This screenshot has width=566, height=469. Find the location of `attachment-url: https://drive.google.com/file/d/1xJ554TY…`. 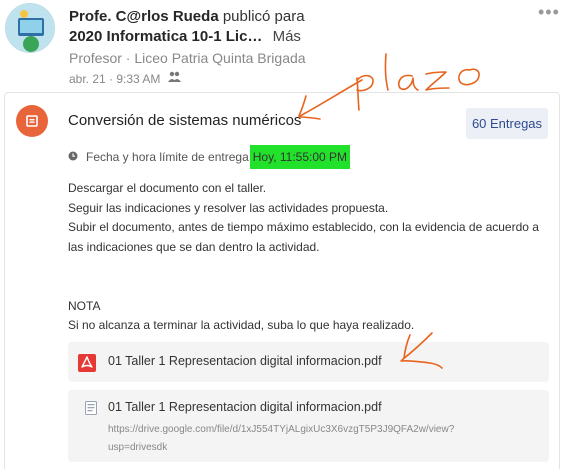

attachment-url: https://drive.google.com/file/d/1xJ554TY… is located at coordinates (318, 439).